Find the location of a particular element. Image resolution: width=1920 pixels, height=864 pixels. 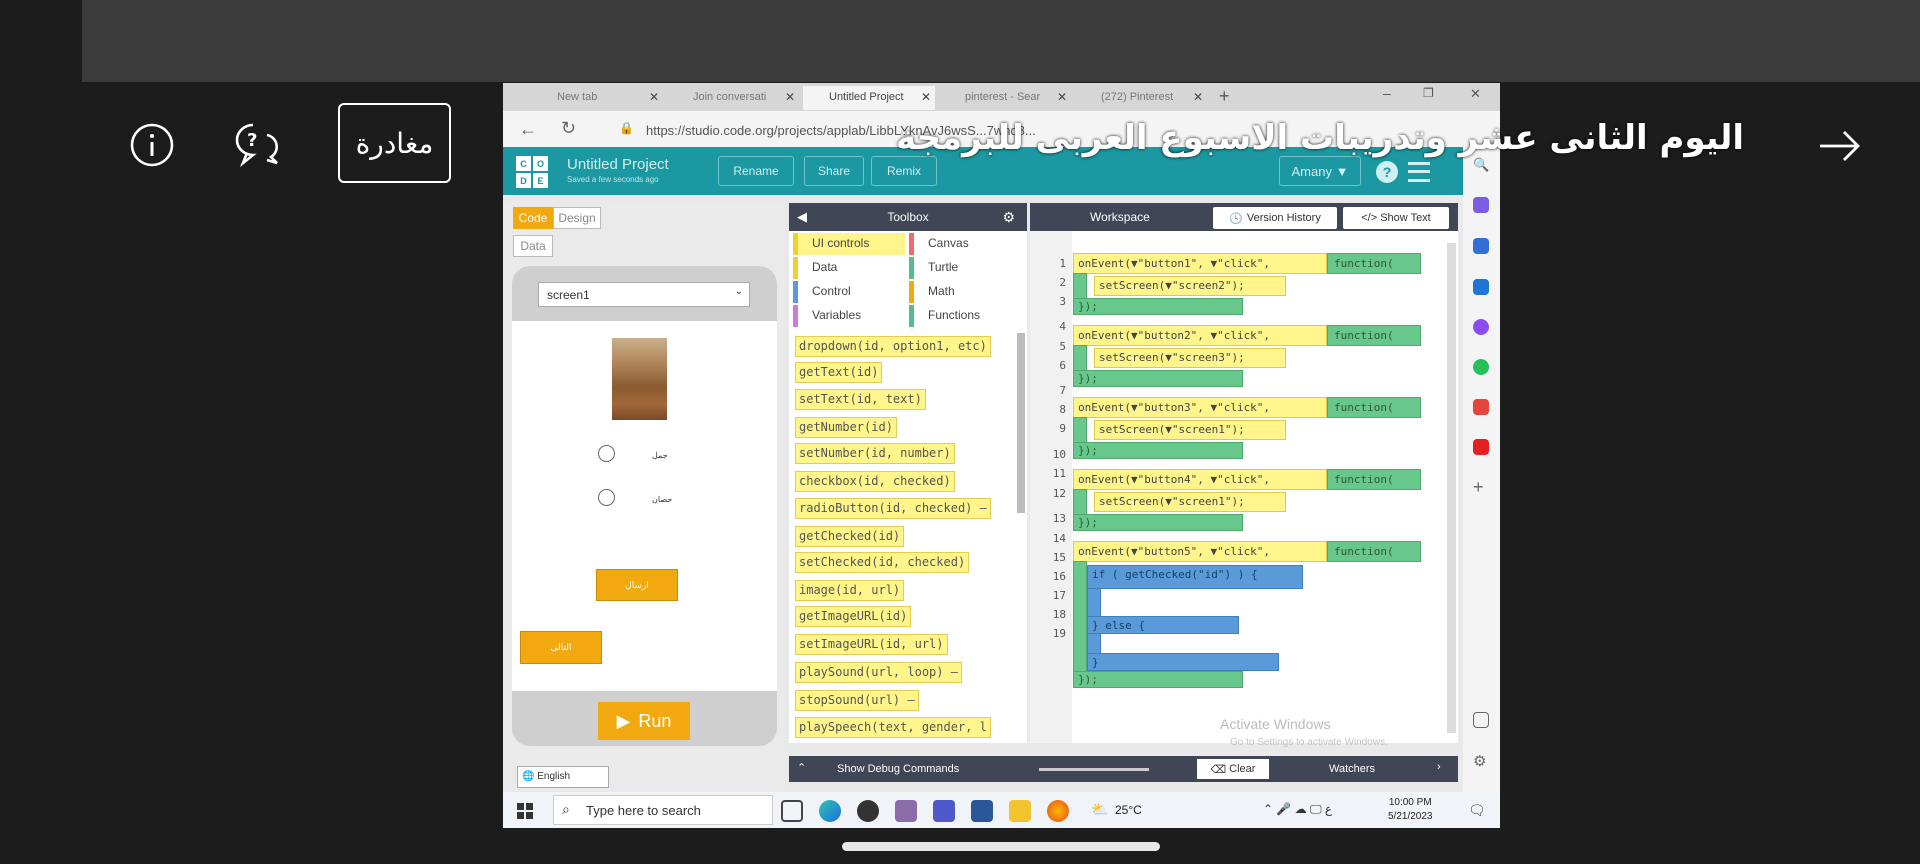

edge-icon is located at coordinates (830, 811).